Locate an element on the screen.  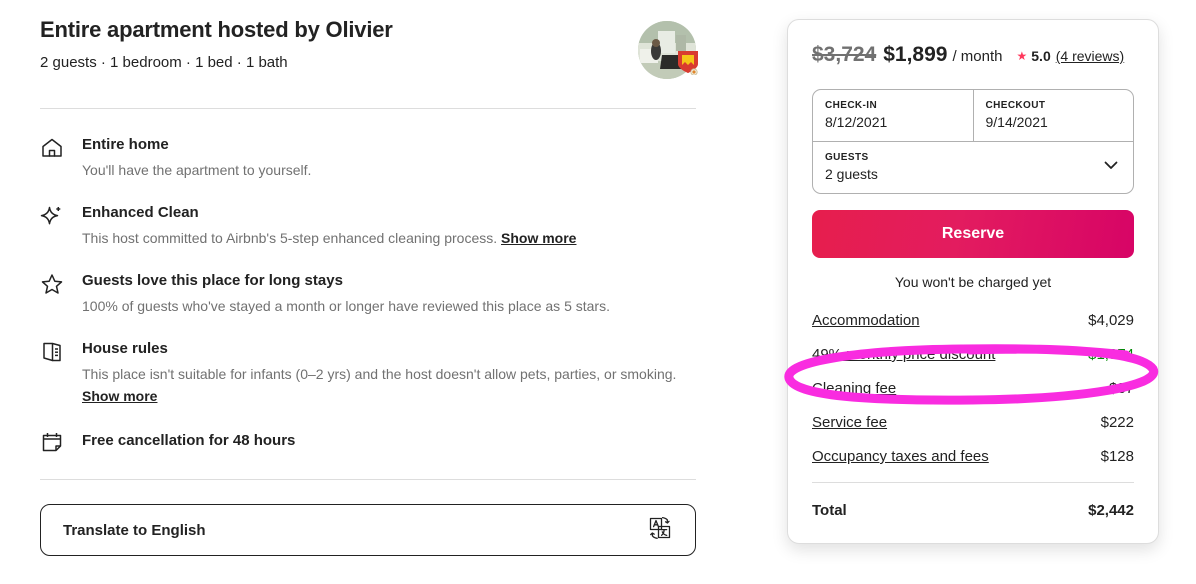
breakdown-value: $37 is located at coordinates (1121, 388).